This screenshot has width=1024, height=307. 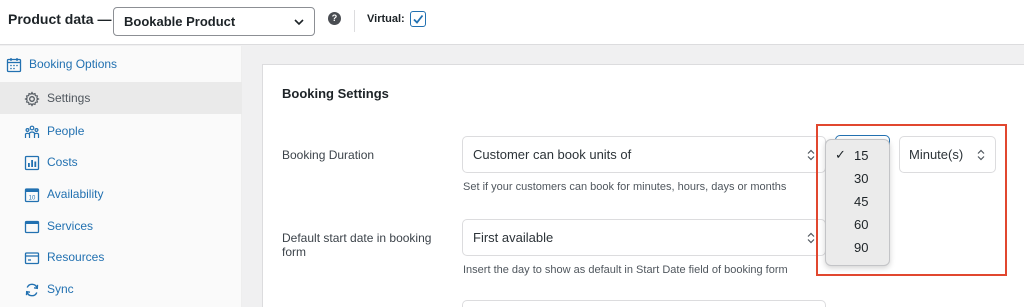 I want to click on virtual-checkbox, so click(x=418, y=19).